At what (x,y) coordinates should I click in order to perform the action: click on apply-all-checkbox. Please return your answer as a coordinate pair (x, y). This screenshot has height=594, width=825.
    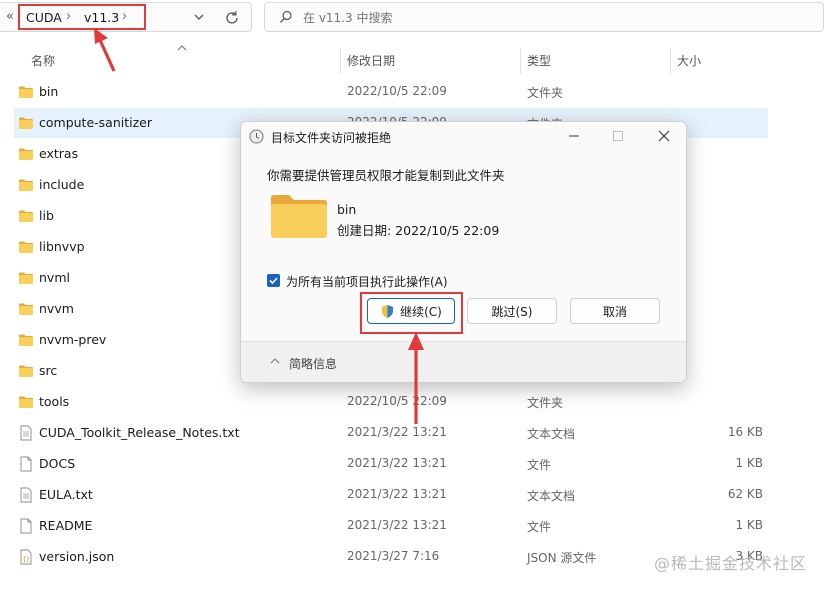
    Looking at the image, I should click on (273, 280).